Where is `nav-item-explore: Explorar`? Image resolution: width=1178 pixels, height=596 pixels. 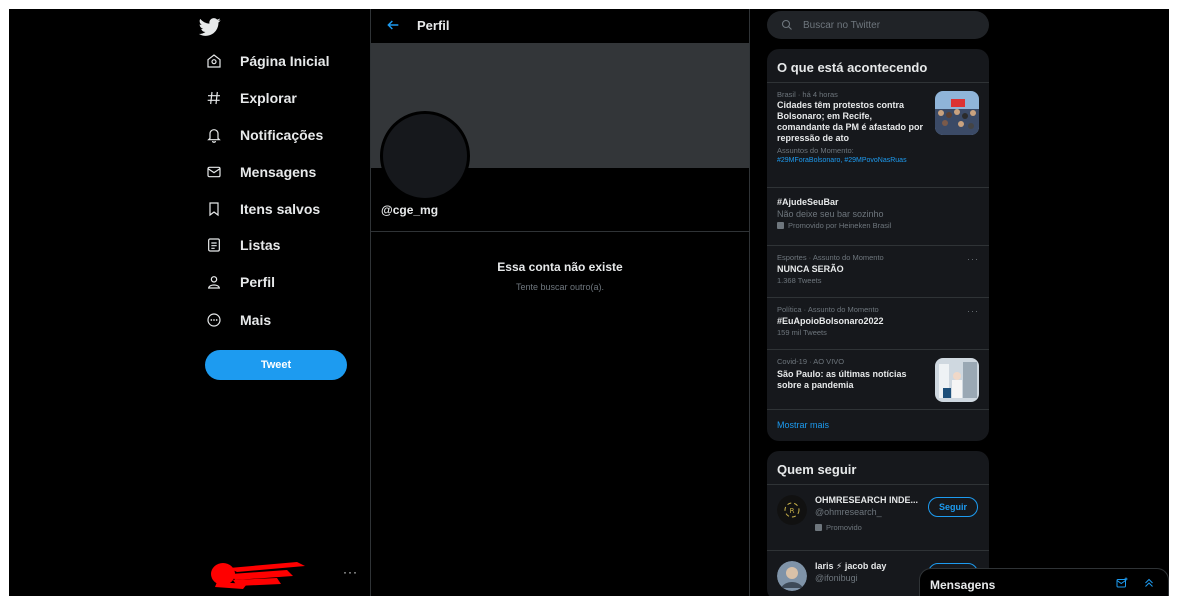 nav-item-explore: Explorar is located at coordinates (250, 98).